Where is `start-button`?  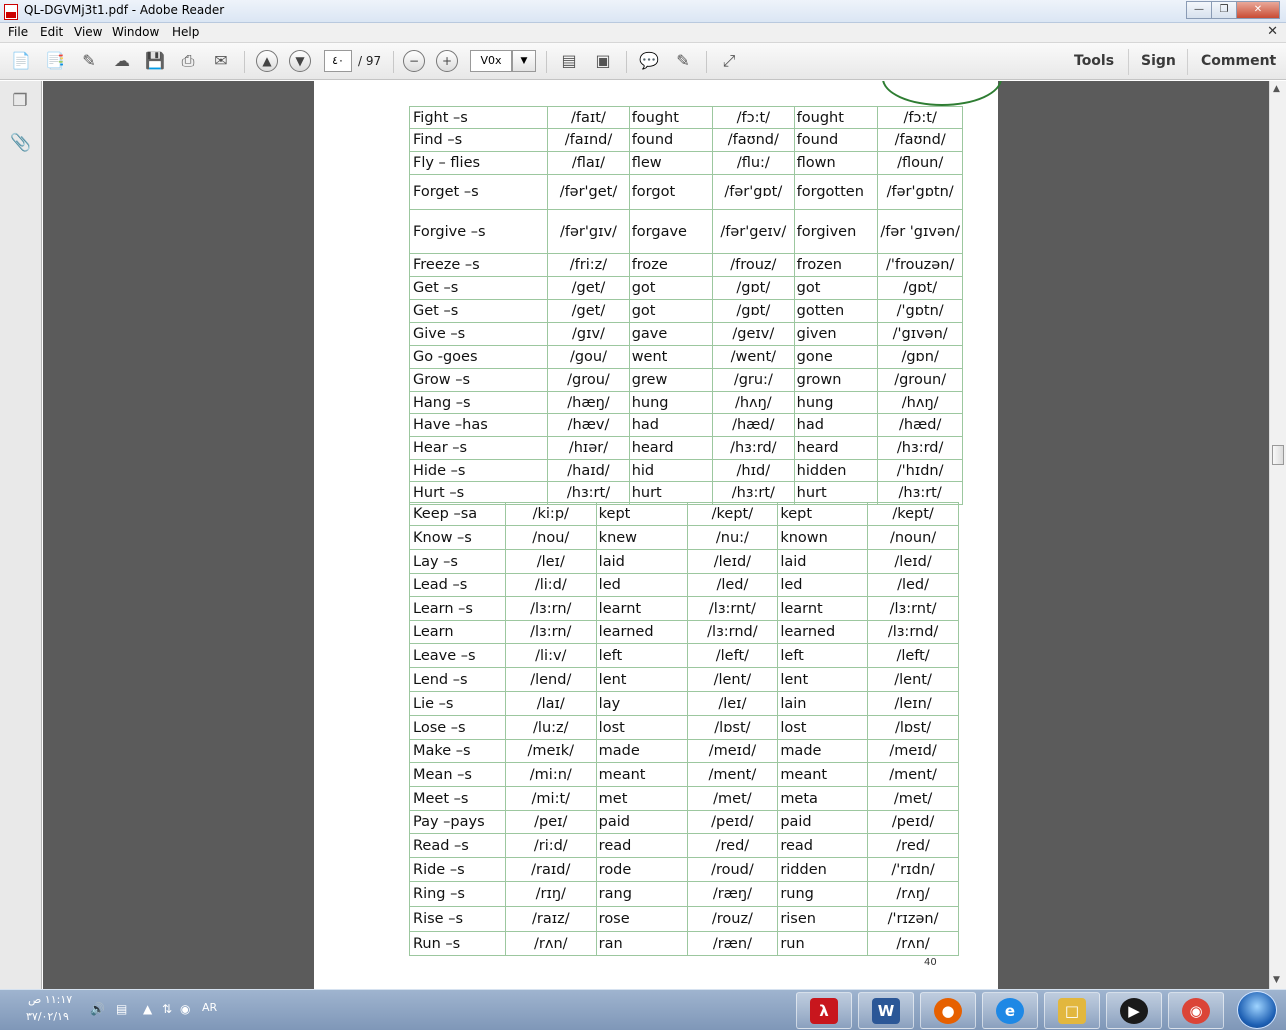
start-button is located at coordinates (1257, 1010).